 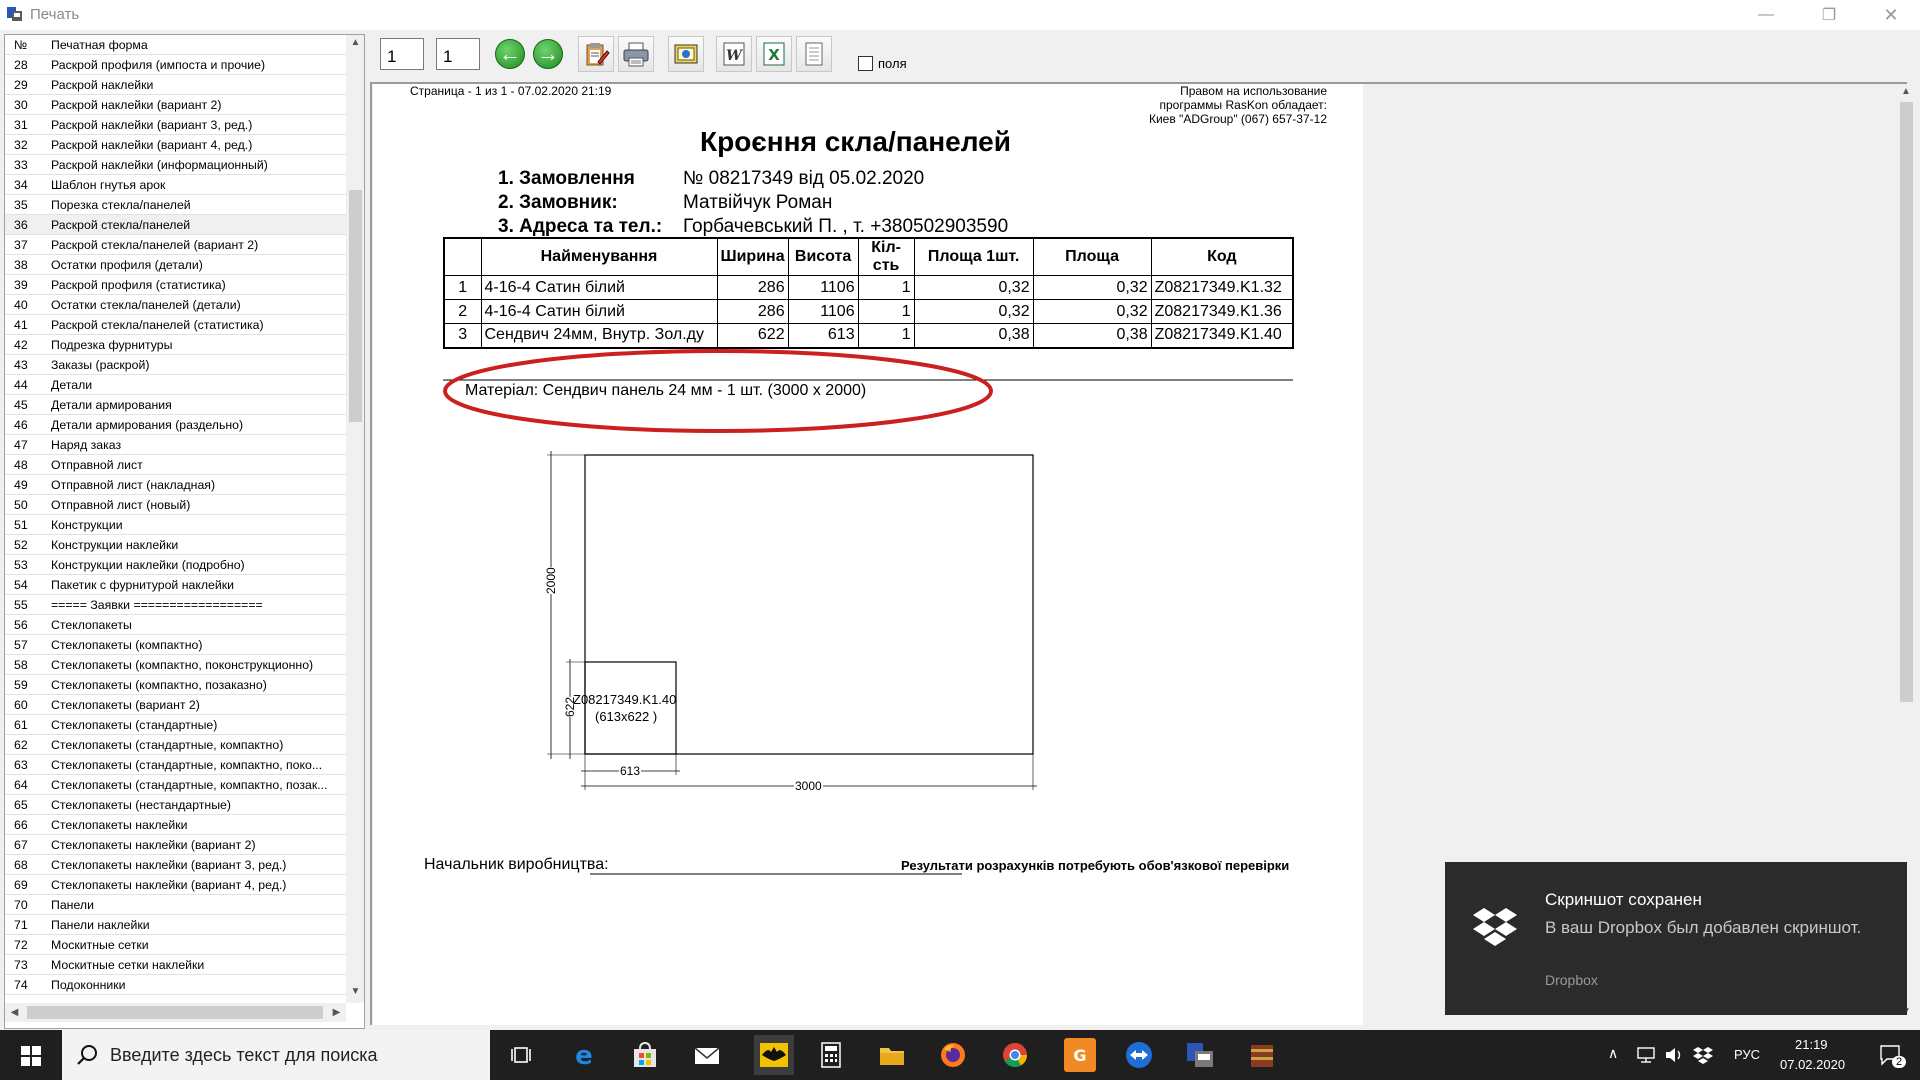 I want to click on svg-text: G, so click(x=1079, y=1055).